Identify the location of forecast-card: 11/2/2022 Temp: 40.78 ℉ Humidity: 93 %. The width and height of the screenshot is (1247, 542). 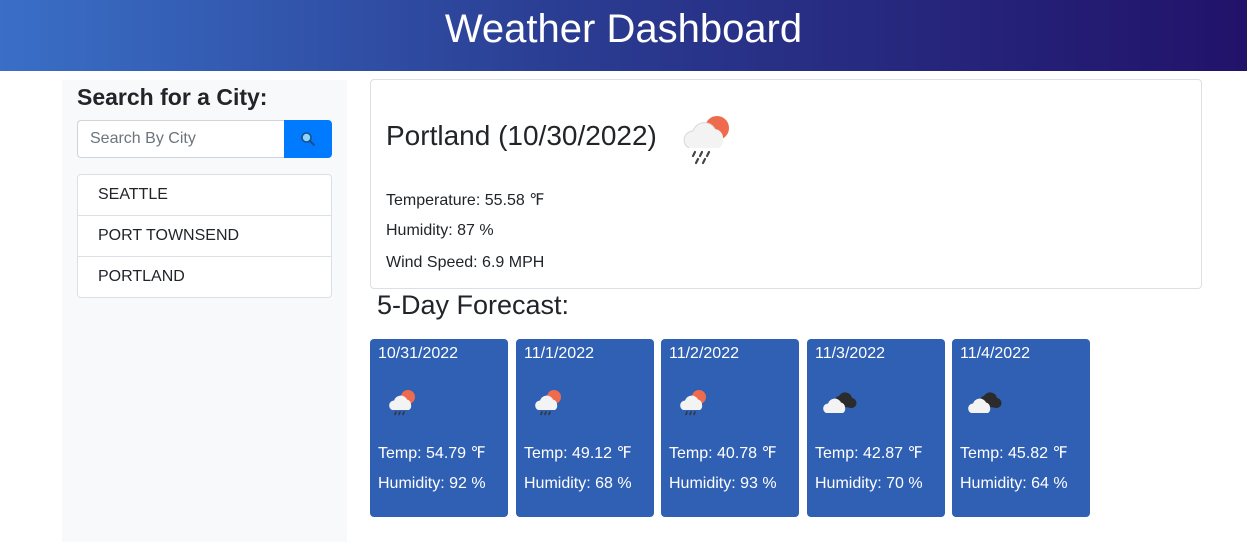
(730, 428).